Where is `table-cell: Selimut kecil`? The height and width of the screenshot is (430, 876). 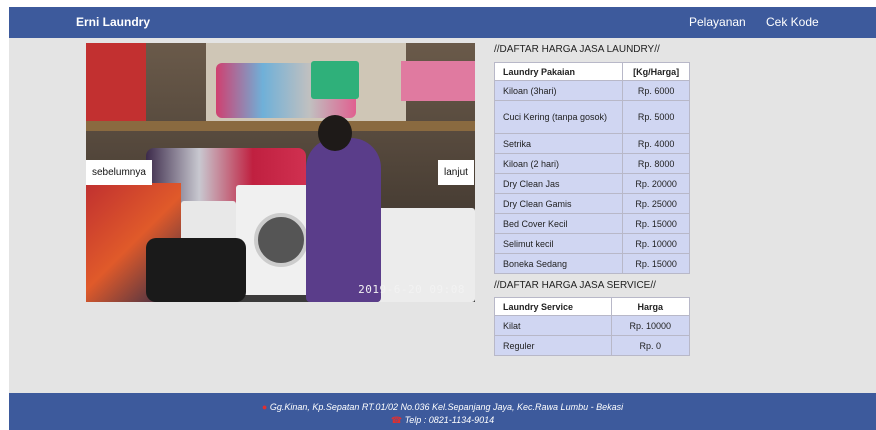
table-cell: Selimut kecil is located at coordinates (558, 243).